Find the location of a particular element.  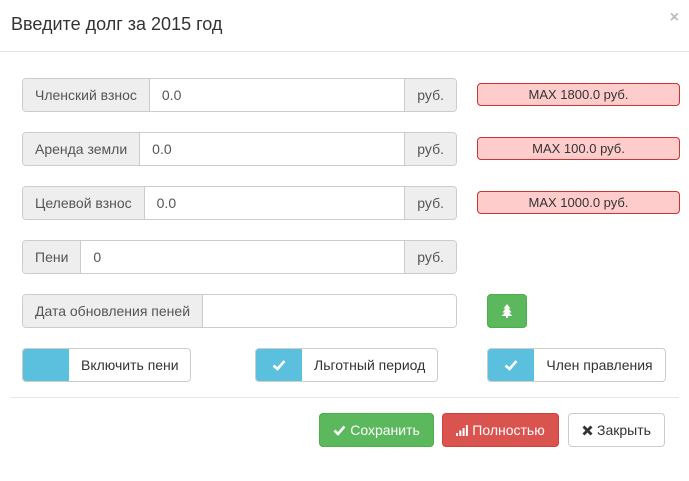

penalty-input is located at coordinates (243, 257).